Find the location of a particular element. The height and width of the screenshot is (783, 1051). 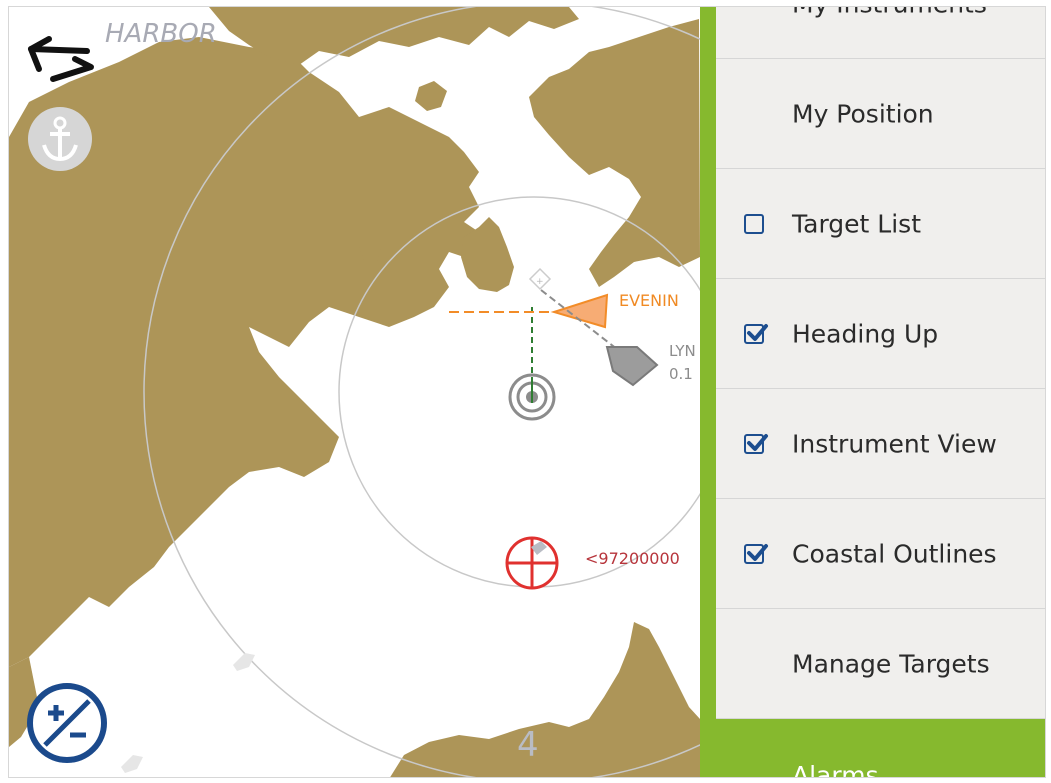

menu-item-label: My Position is located at coordinates (863, 113).